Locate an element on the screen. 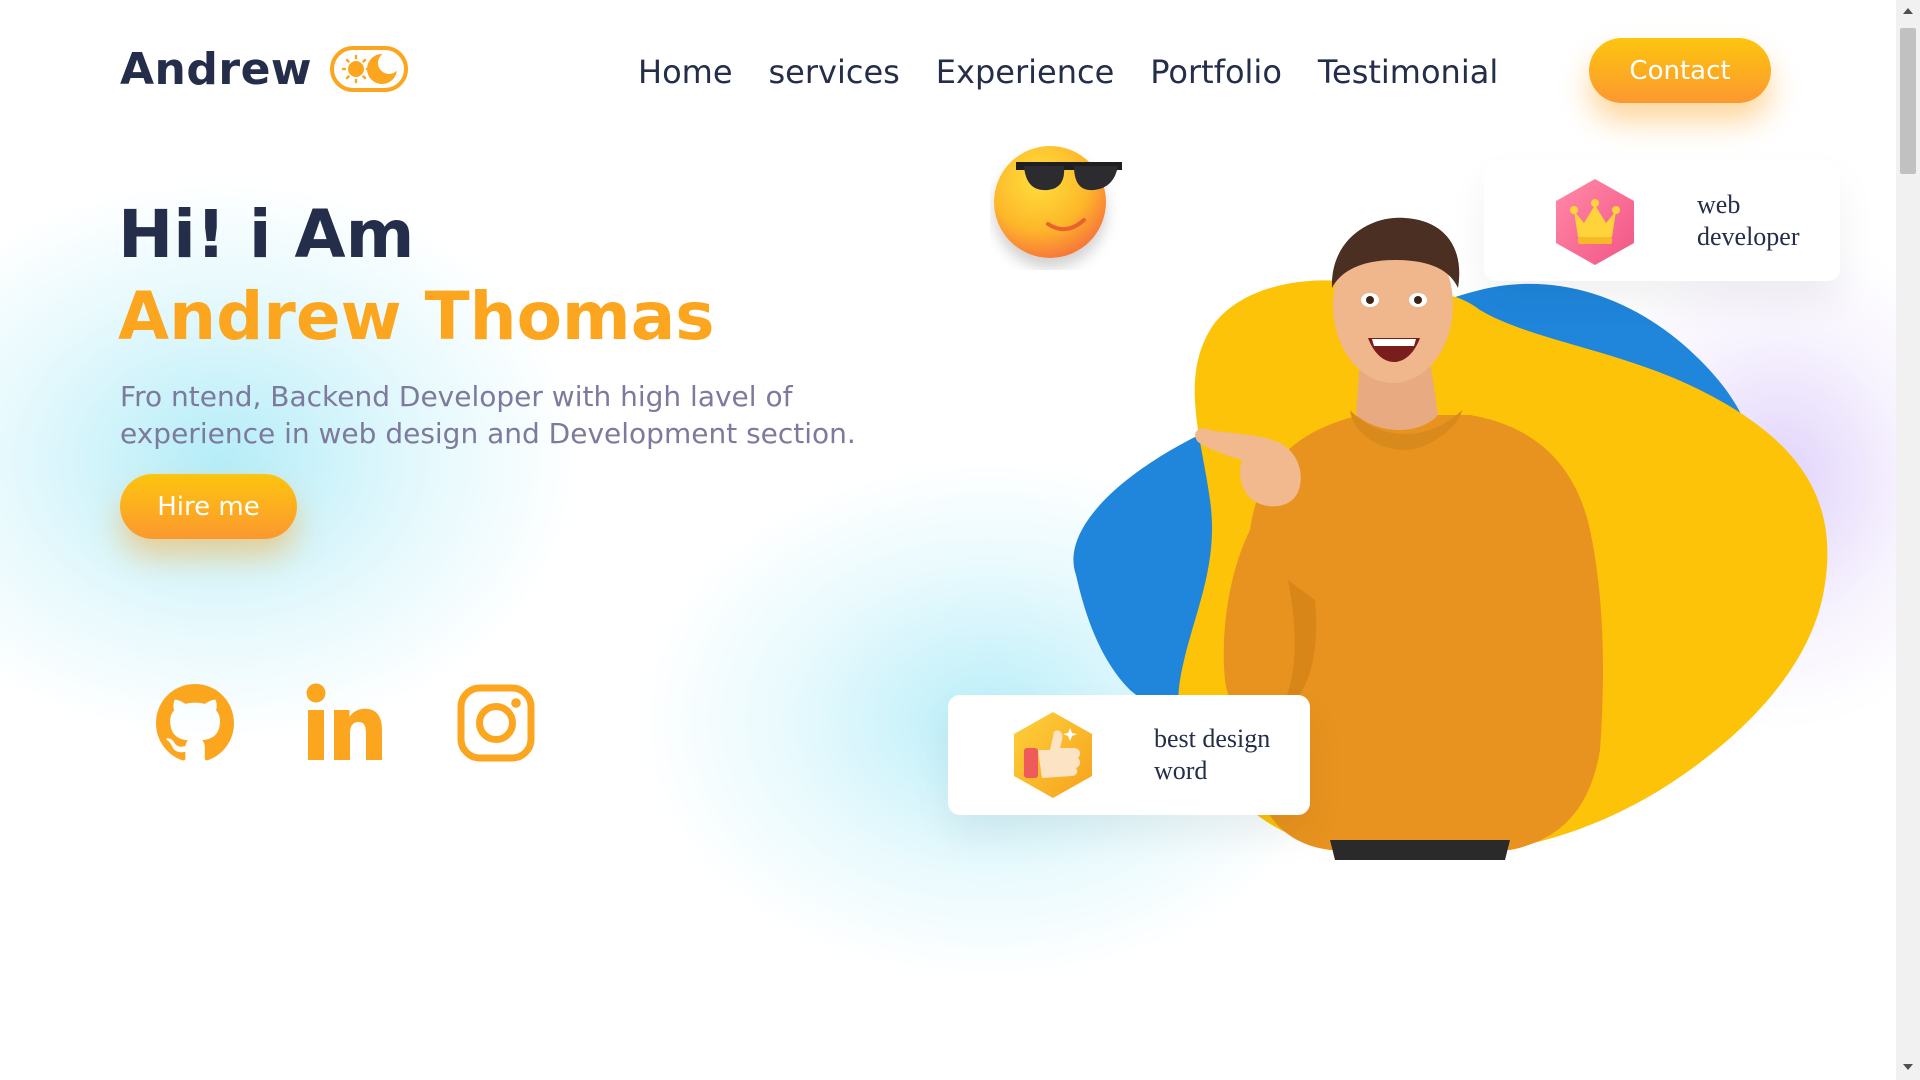 This screenshot has width=1920, height=1080. thumbs-up-icon is located at coordinates (1053, 755).